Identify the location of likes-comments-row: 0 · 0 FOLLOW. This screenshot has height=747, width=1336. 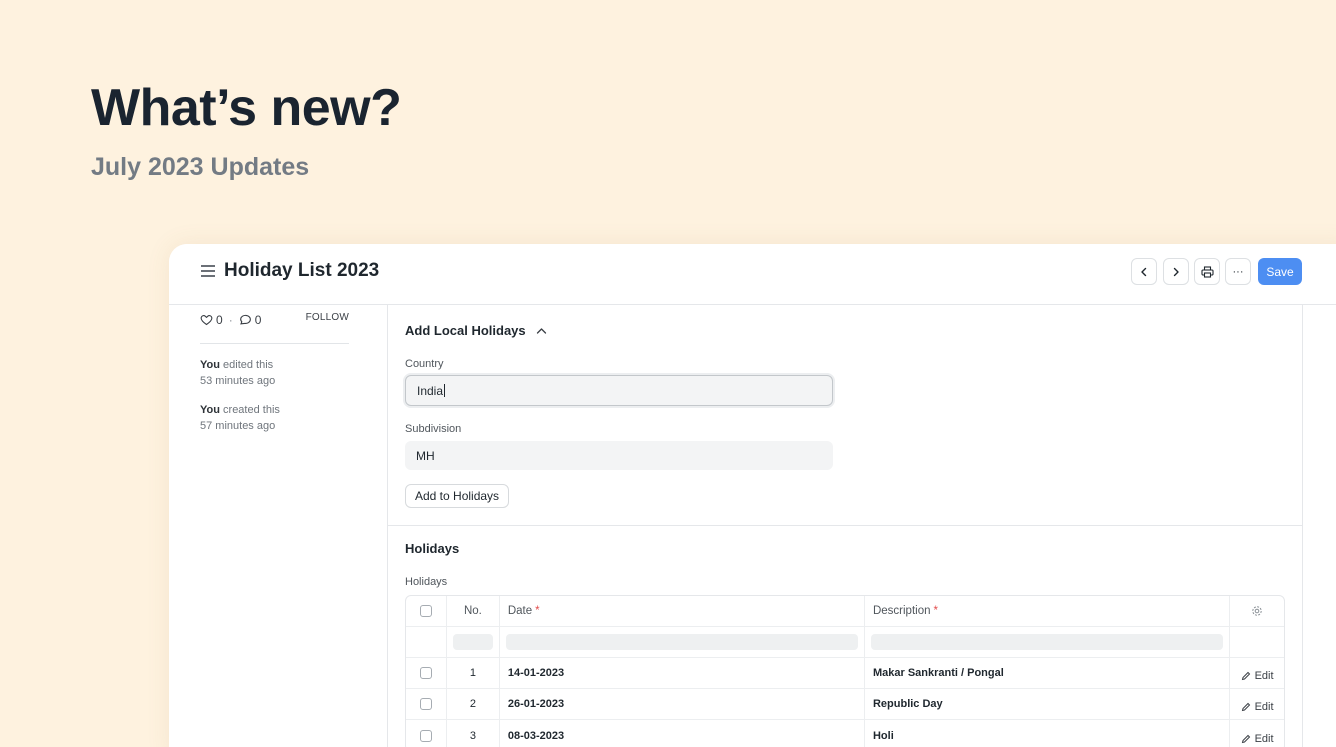
(274, 320).